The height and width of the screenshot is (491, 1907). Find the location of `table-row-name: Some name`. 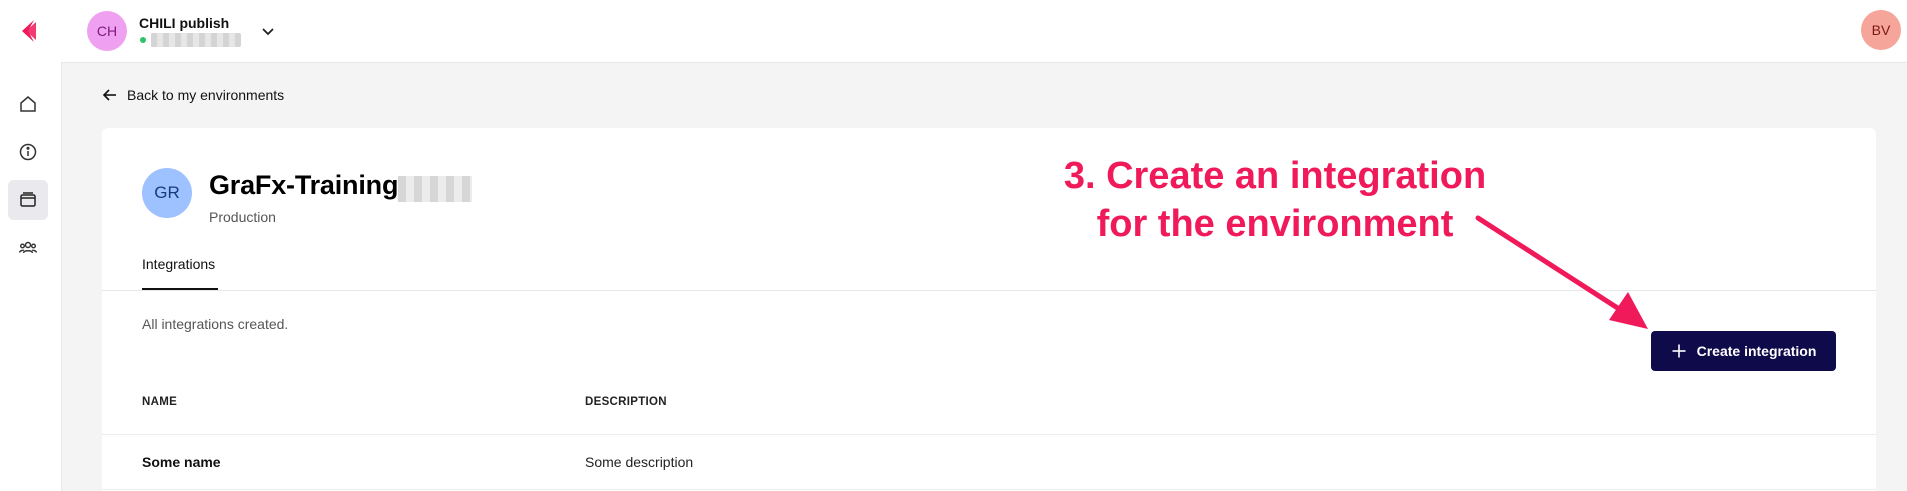

table-row-name: Some name is located at coordinates (181, 462).